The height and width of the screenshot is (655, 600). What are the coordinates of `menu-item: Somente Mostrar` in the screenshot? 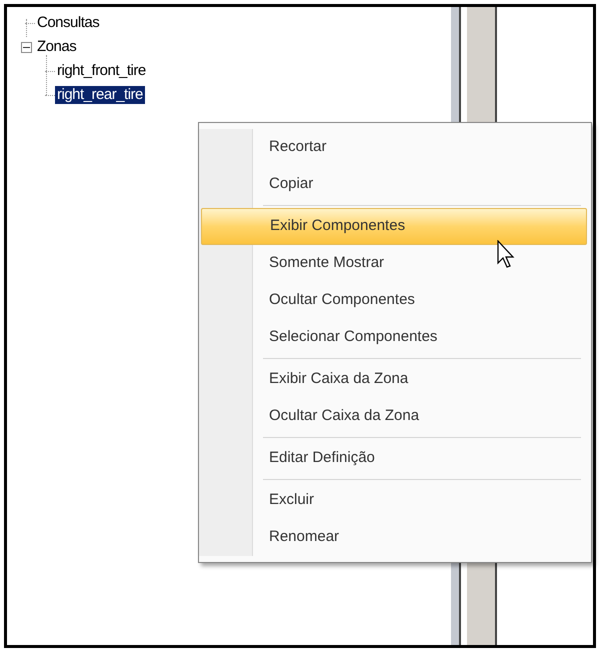 It's located at (422, 263).